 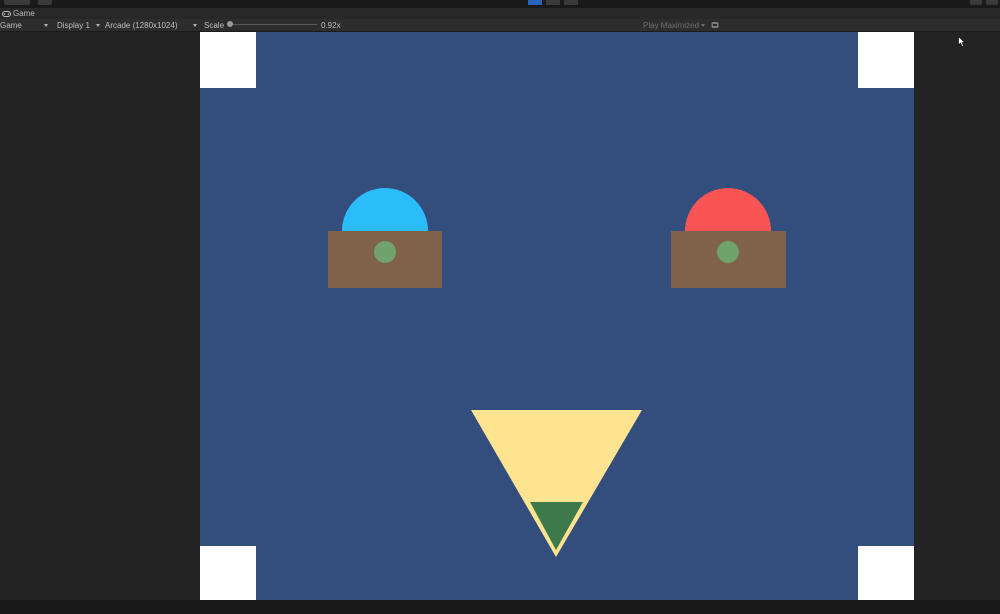 What do you see at coordinates (273, 24) in the screenshot?
I see `scale-slider-track` at bounding box center [273, 24].